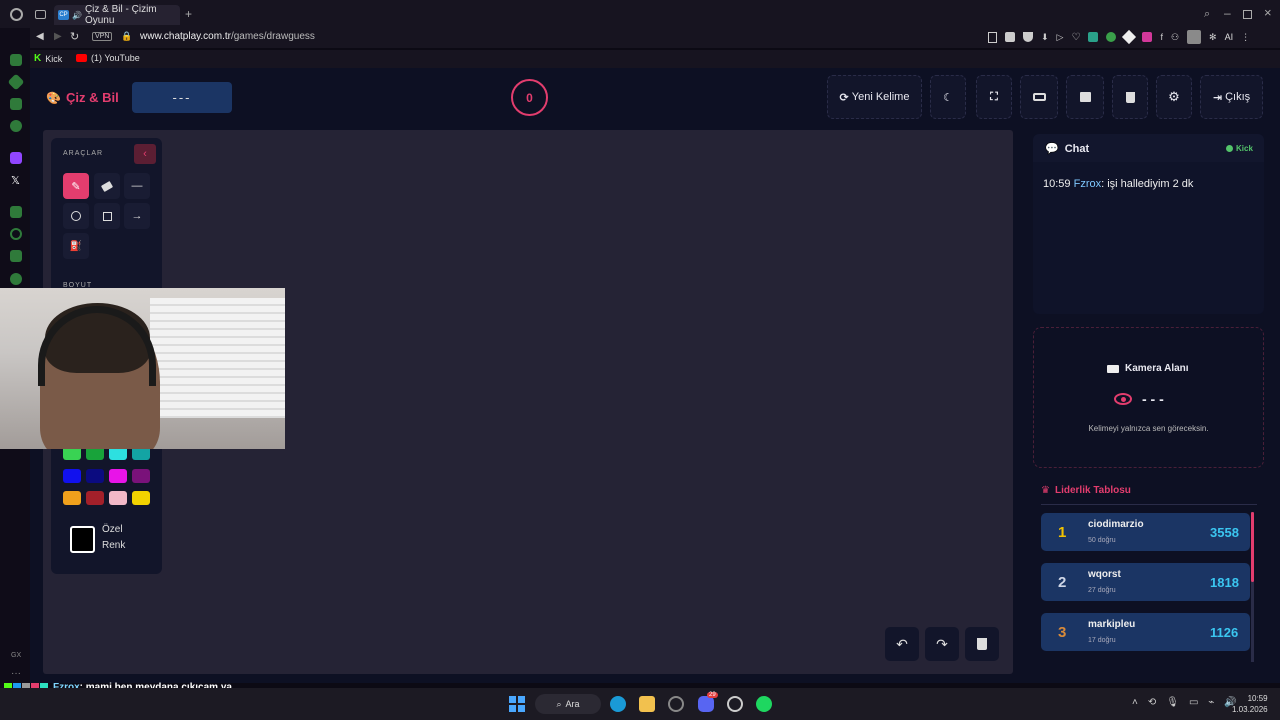 The height and width of the screenshot is (720, 1280). I want to click on settings-button: ⚙, so click(1174, 97).